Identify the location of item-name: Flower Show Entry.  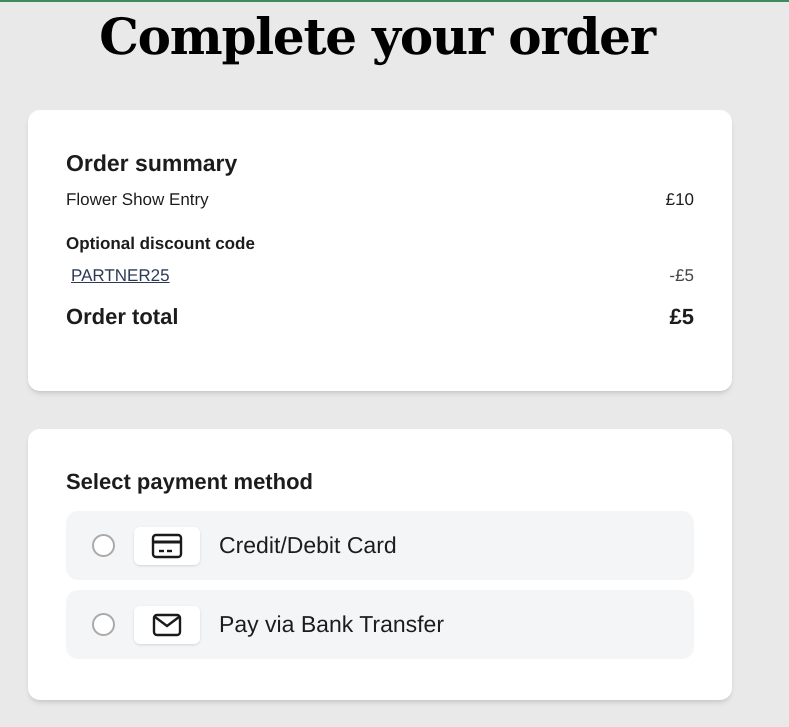
(137, 200).